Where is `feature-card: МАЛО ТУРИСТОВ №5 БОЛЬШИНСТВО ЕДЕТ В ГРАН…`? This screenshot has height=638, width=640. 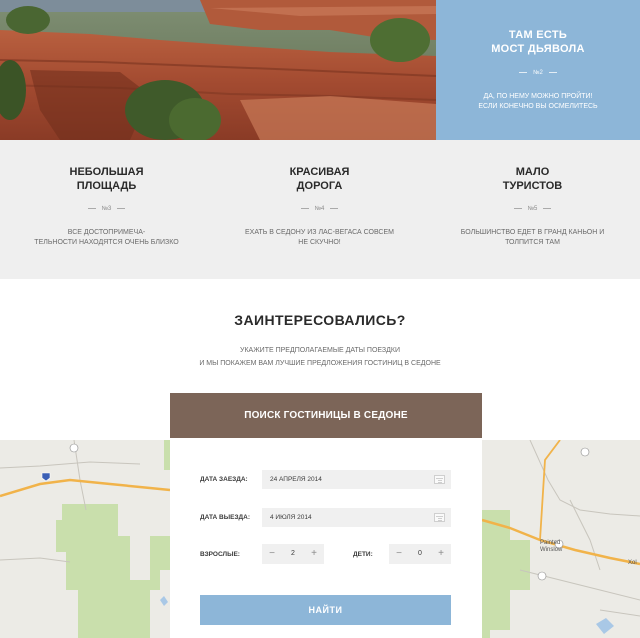
feature-card: МАЛО ТУРИСТОВ №5 БОЛЬШИНСТВО ЕДЕТ В ГРАН… is located at coordinates (532, 209).